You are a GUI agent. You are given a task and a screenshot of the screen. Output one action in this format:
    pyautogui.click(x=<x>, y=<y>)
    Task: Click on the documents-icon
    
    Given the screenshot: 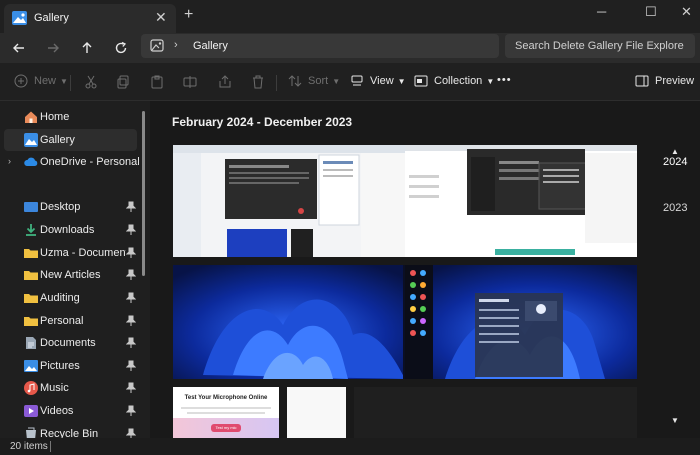 What is the action you would take?
    pyautogui.click(x=31, y=343)
    